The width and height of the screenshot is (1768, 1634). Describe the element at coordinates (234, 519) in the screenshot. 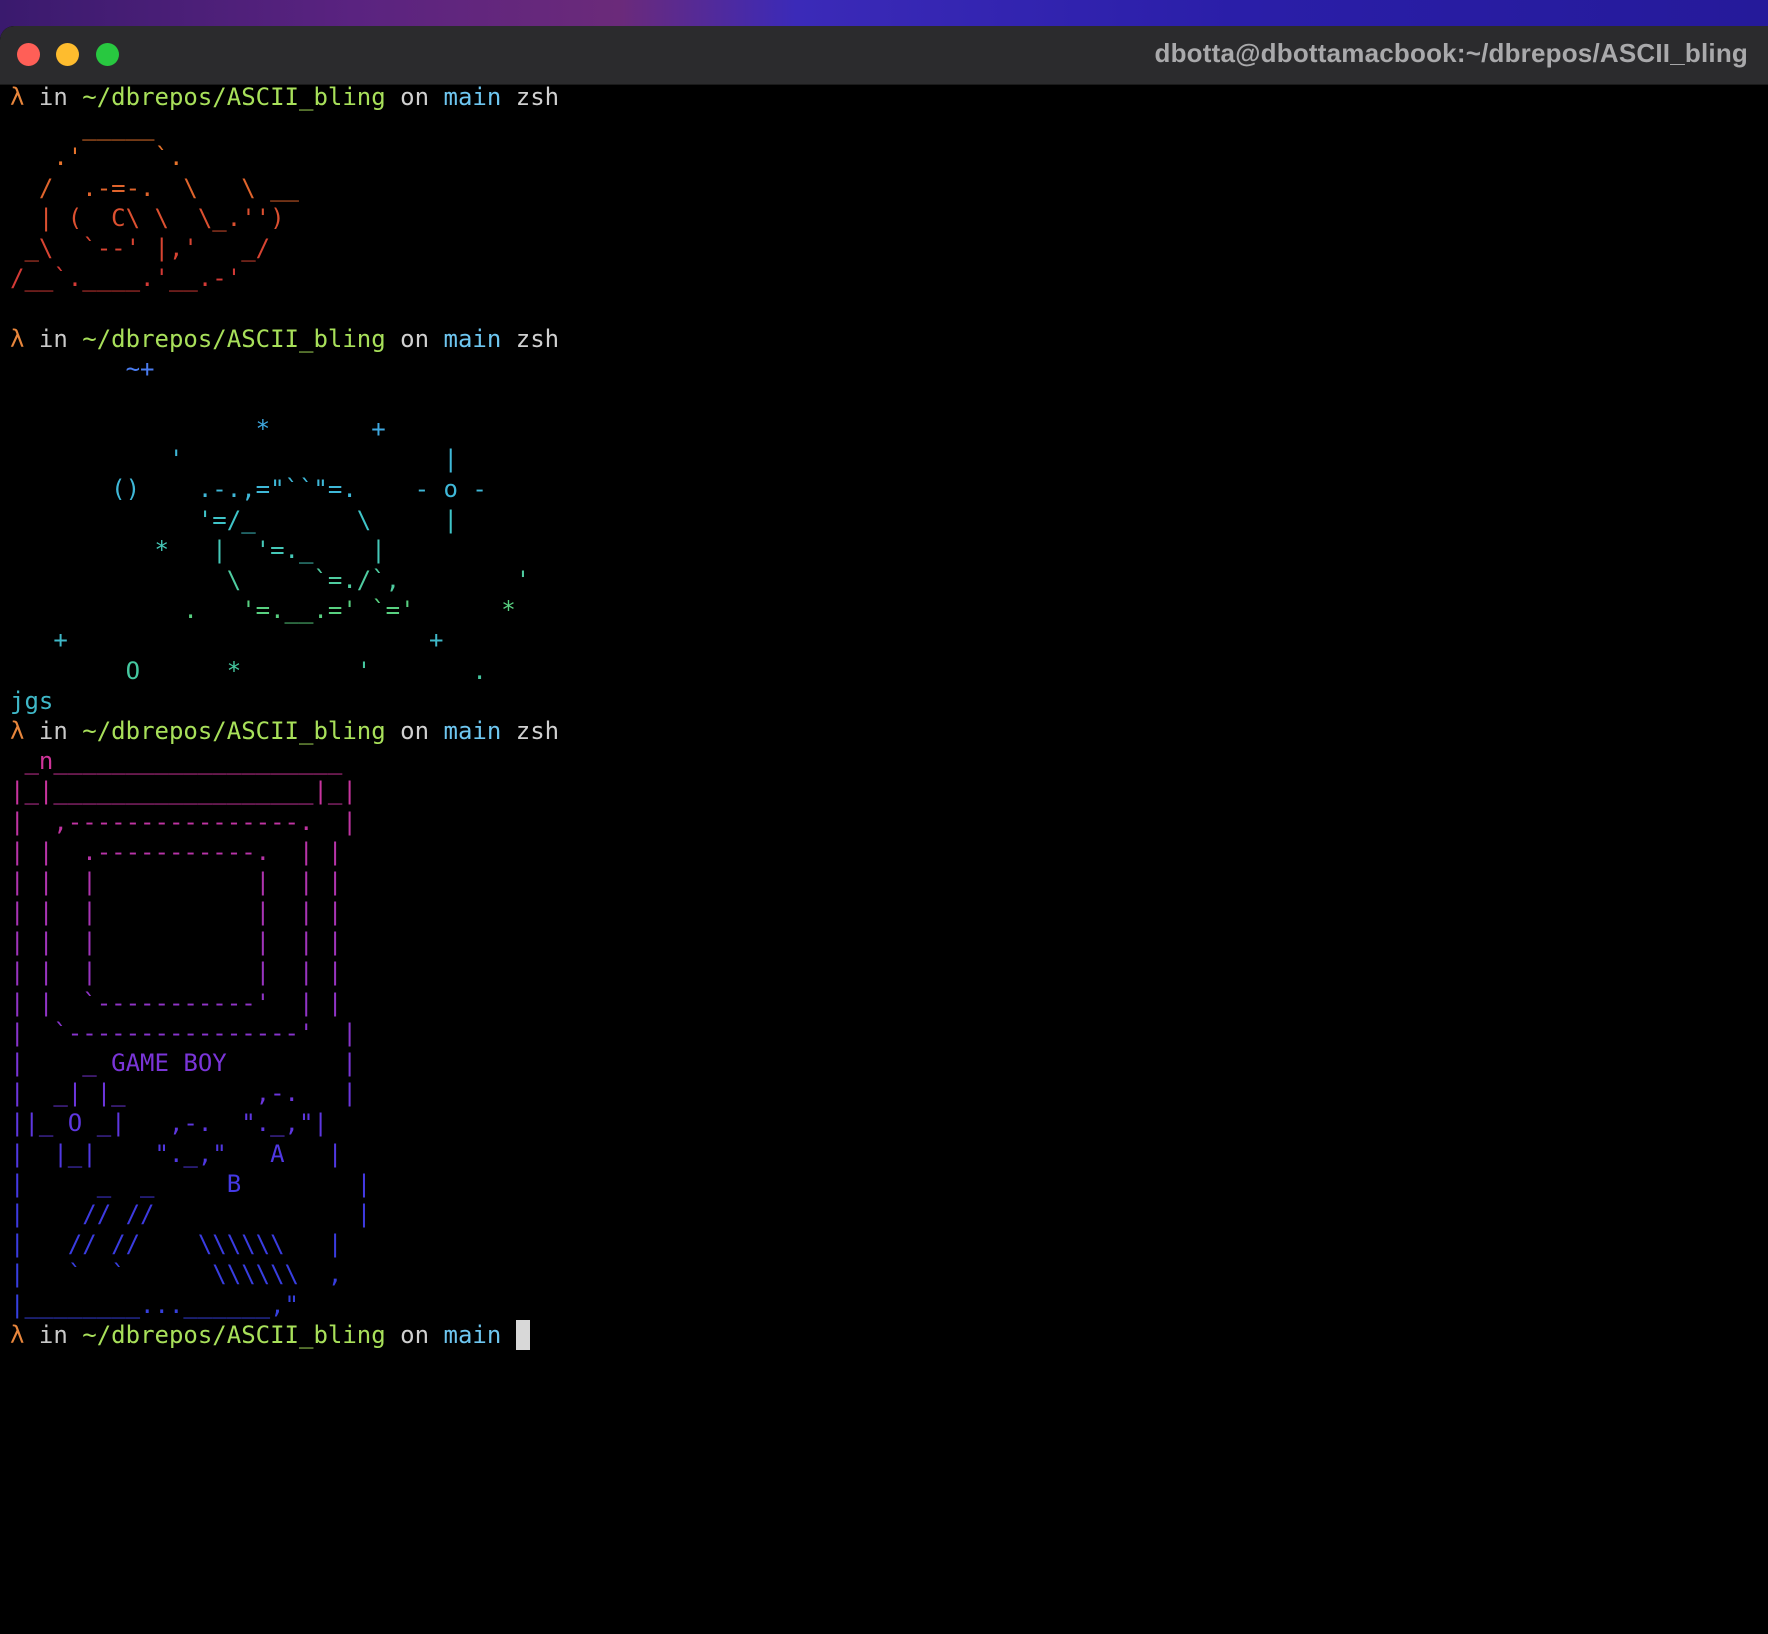

I see `ascii-line: '=/_ \ |` at that location.